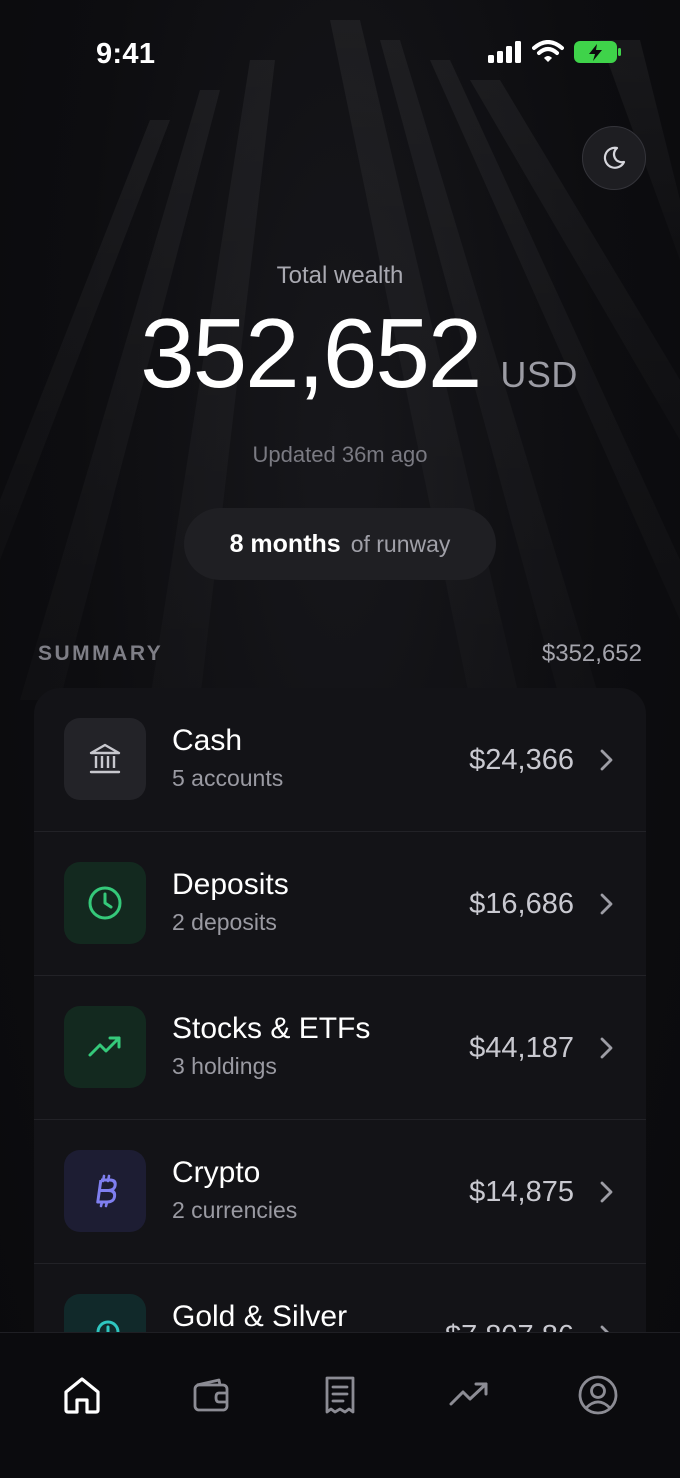  Describe the element at coordinates (311, 353) in the screenshot. I see `total-wealth-value: 352,652` at that location.